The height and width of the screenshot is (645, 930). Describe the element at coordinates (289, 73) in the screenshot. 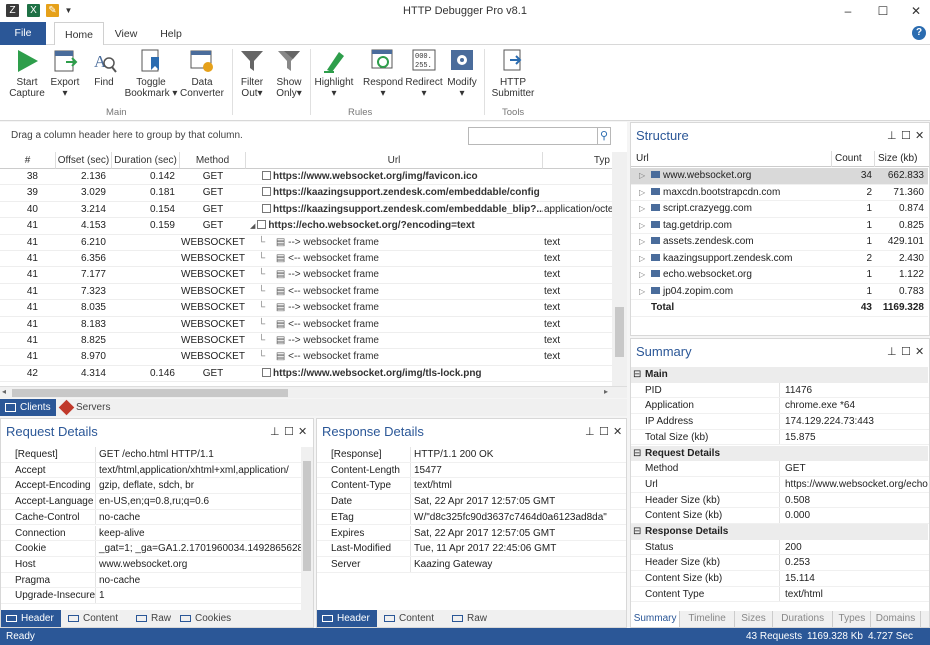

I see `show-only-button: Show Only▾` at that location.